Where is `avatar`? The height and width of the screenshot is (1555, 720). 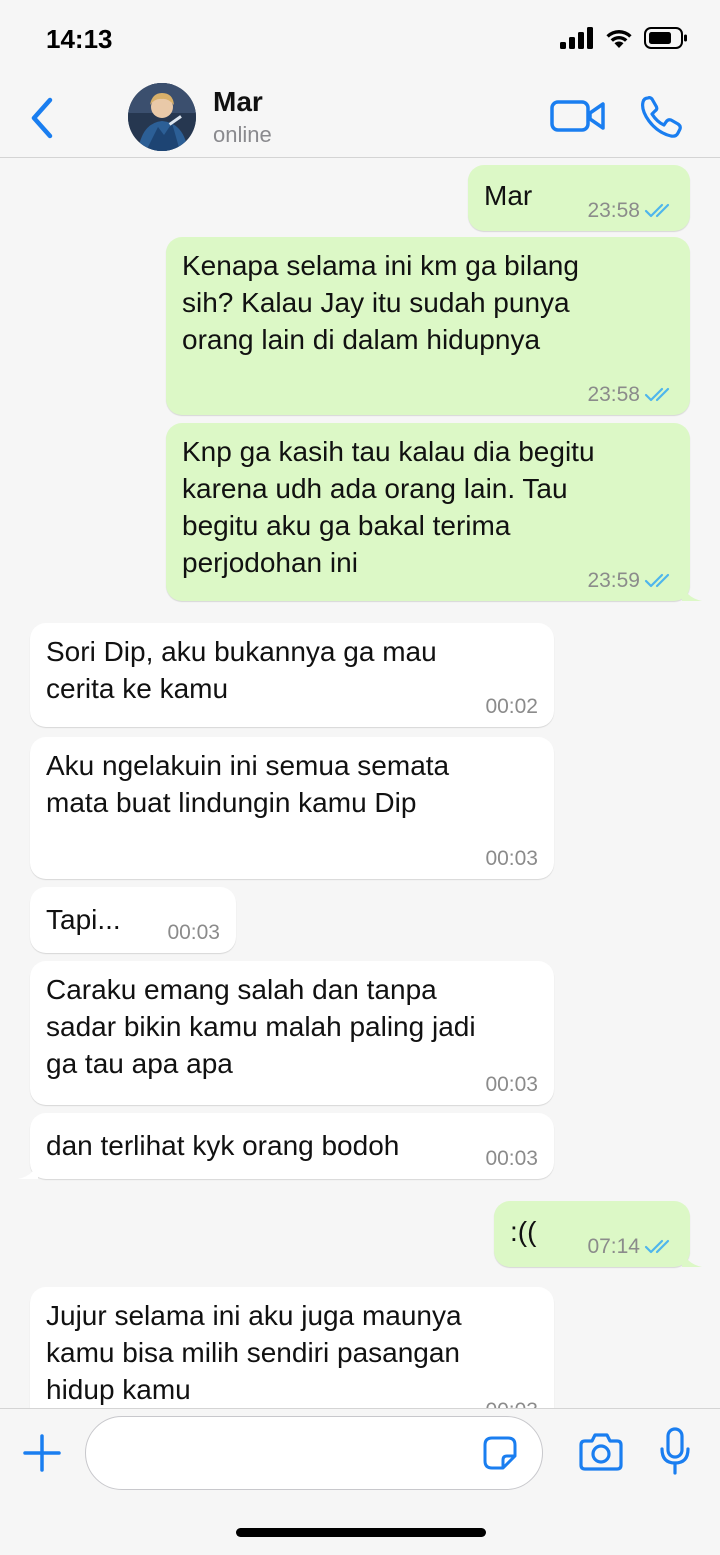 avatar is located at coordinates (162, 117).